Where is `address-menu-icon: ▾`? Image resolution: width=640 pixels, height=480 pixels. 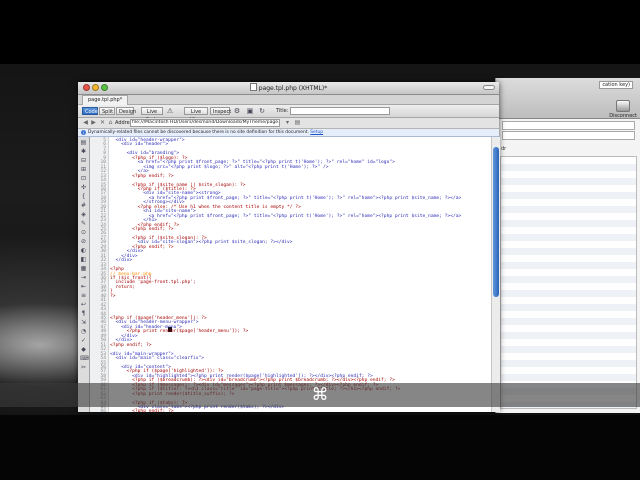 address-menu-icon: ▾ is located at coordinates (287, 122).